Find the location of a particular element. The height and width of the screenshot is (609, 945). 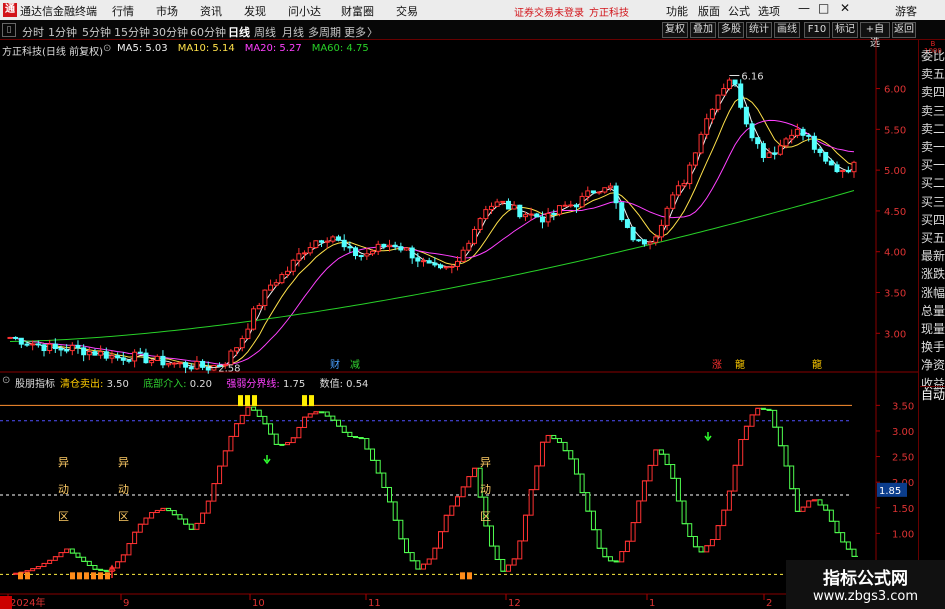

event-marker-1: 减 is located at coordinates (355, 365).